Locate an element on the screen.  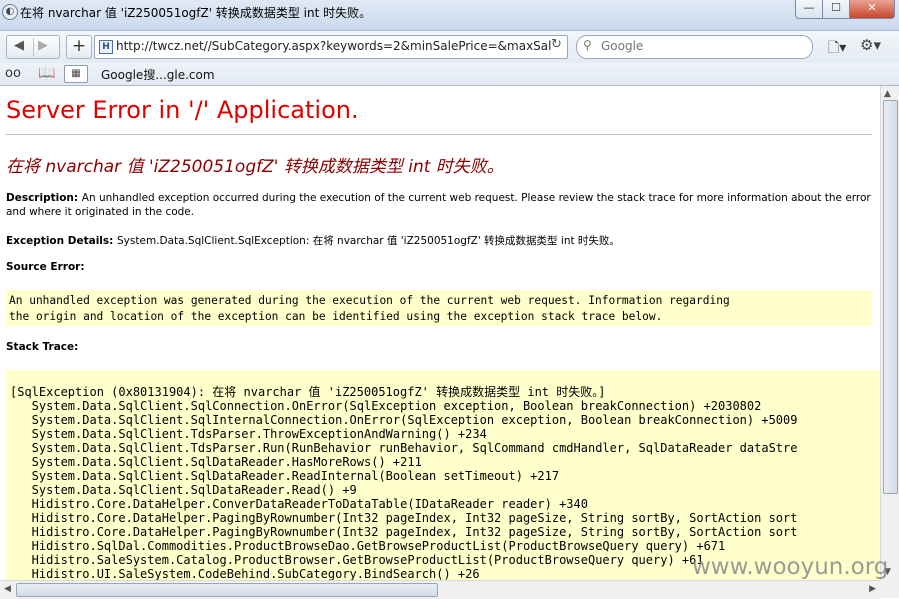
page-heading: Server Error in '/' Application. is located at coordinates (182, 110).